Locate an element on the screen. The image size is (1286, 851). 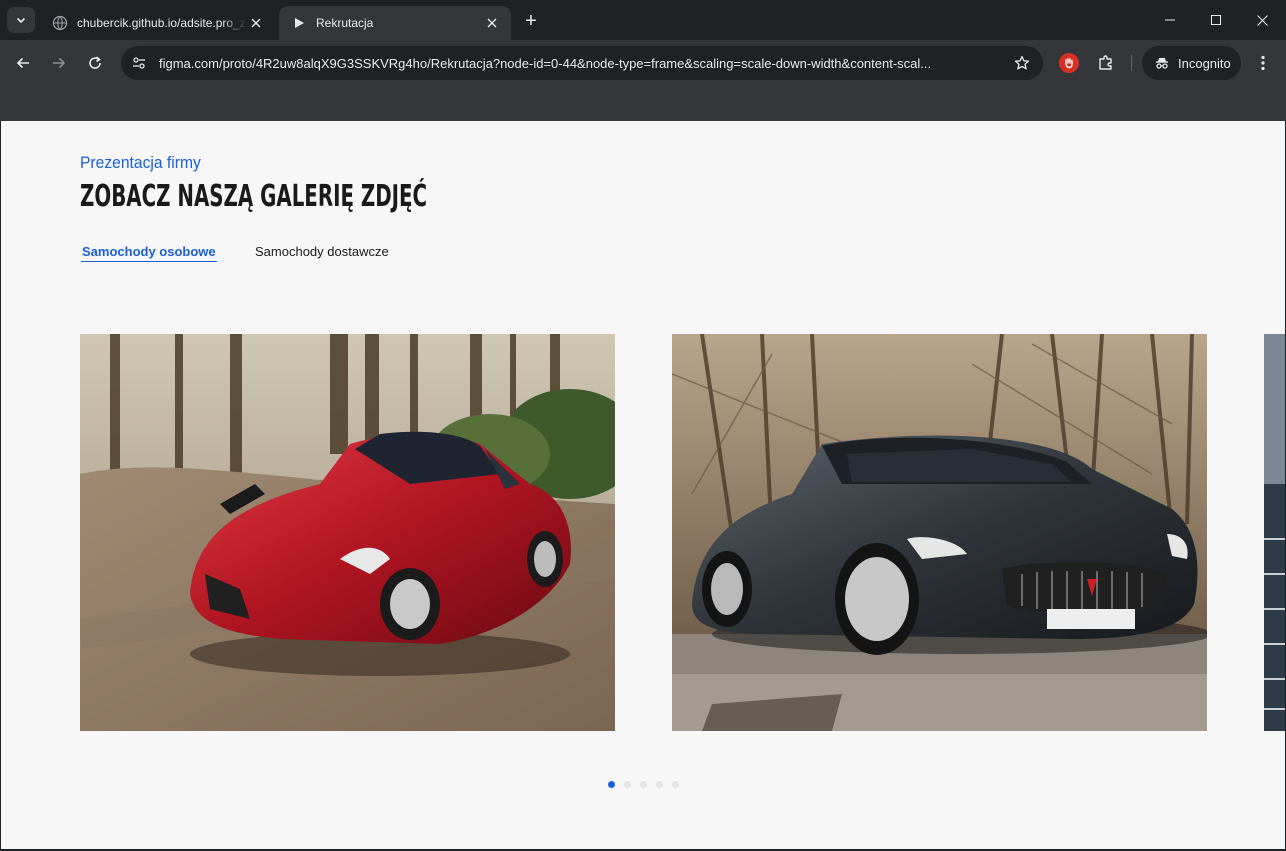
bookmark-star-button is located at coordinates (1022, 63).